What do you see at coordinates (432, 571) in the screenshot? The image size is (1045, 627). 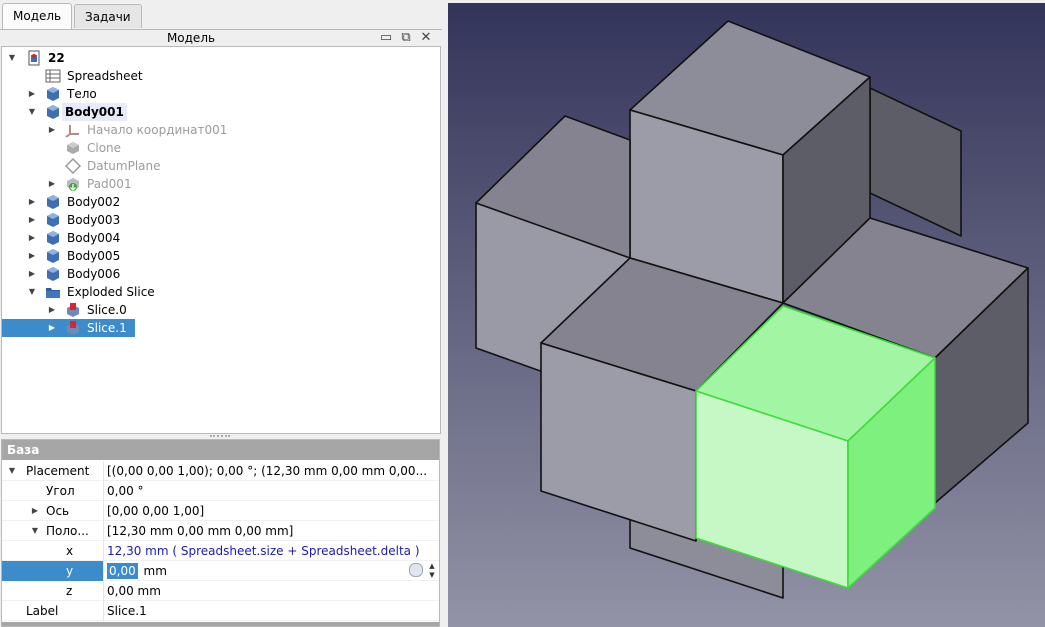 I see `spinbox-arrows: ▲ ▼` at bounding box center [432, 571].